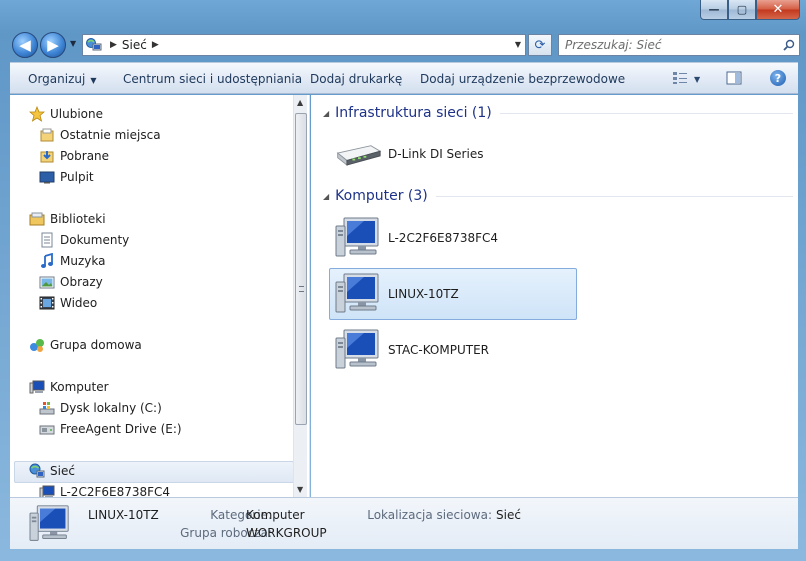 Image resolution: width=806 pixels, height=561 pixels. What do you see at coordinates (714, 10) in the screenshot?
I see `minimize-button: —` at bounding box center [714, 10].